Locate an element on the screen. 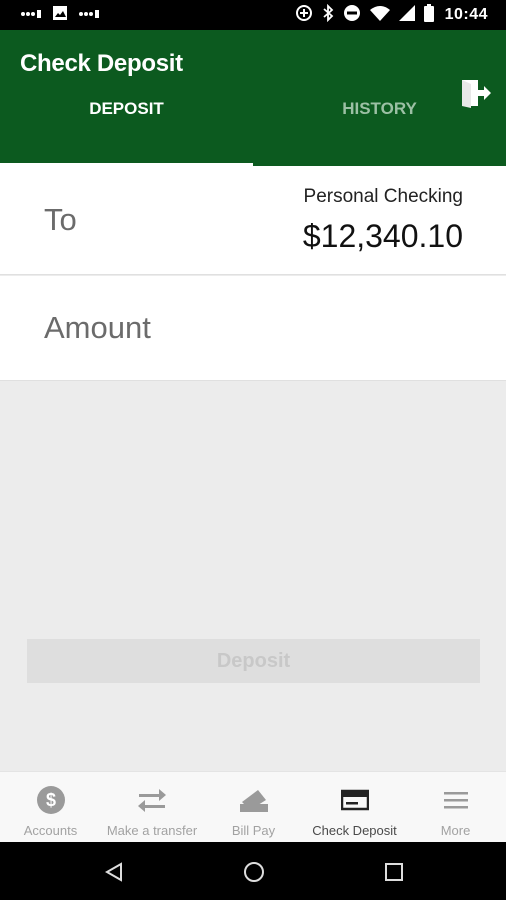 This screenshot has width=506, height=900. nav-item-check-deposit: Check Deposit is located at coordinates (354, 807).